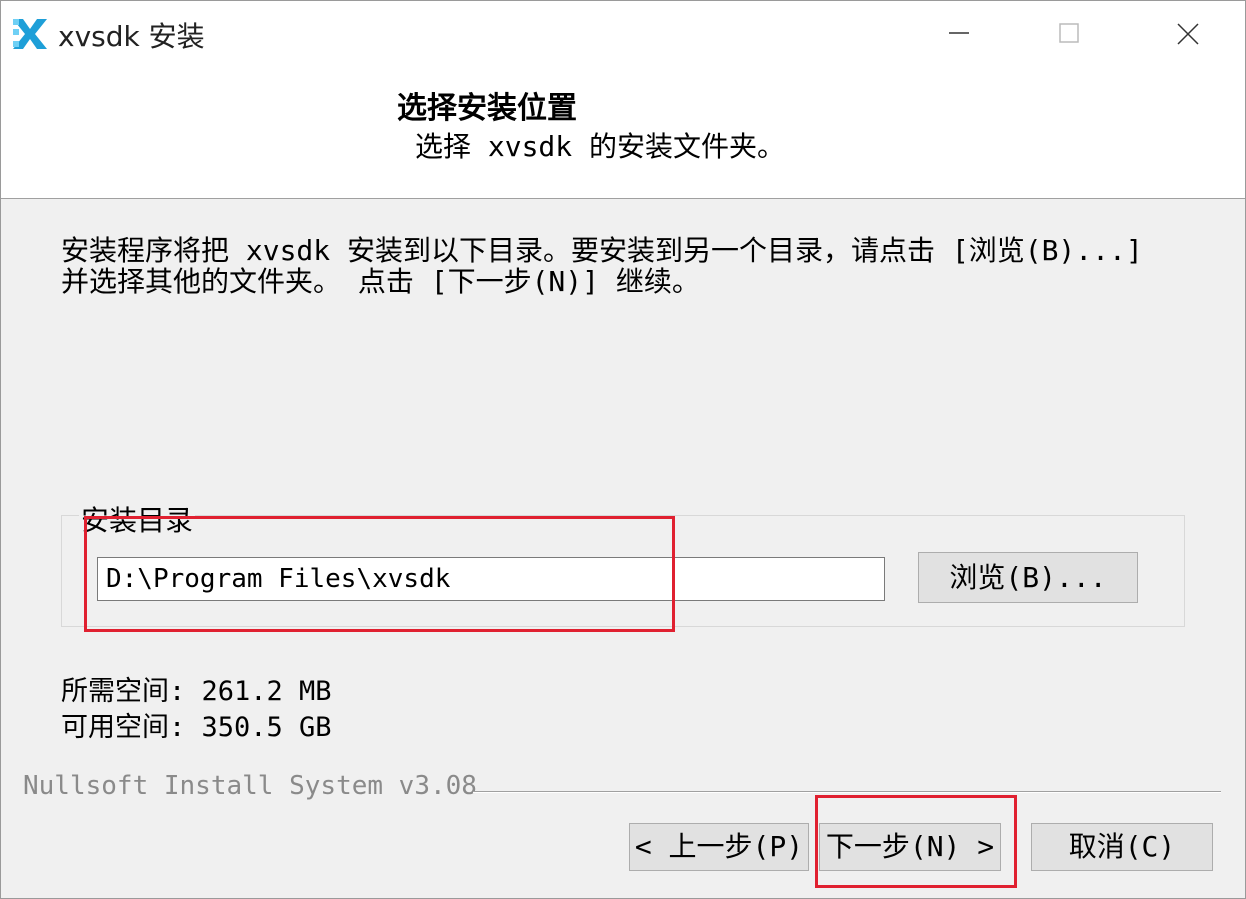  I want to click on install-dir-label: 安装目录, so click(137, 519).